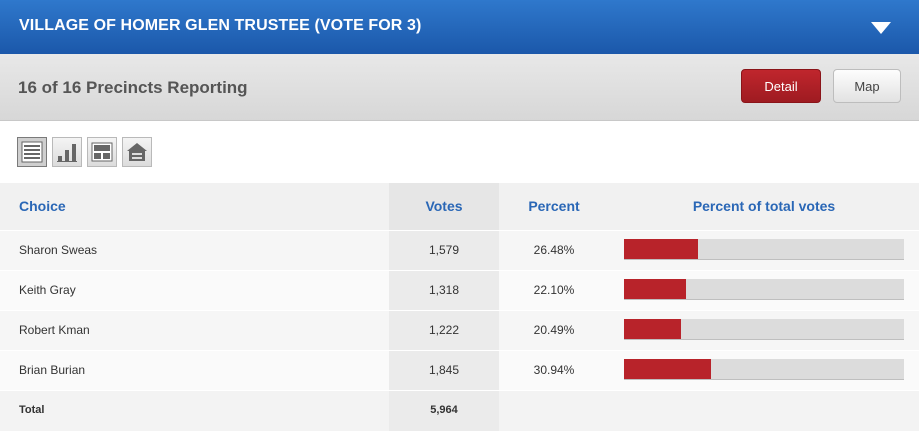  I want to click on home-view-icon, so click(137, 152).